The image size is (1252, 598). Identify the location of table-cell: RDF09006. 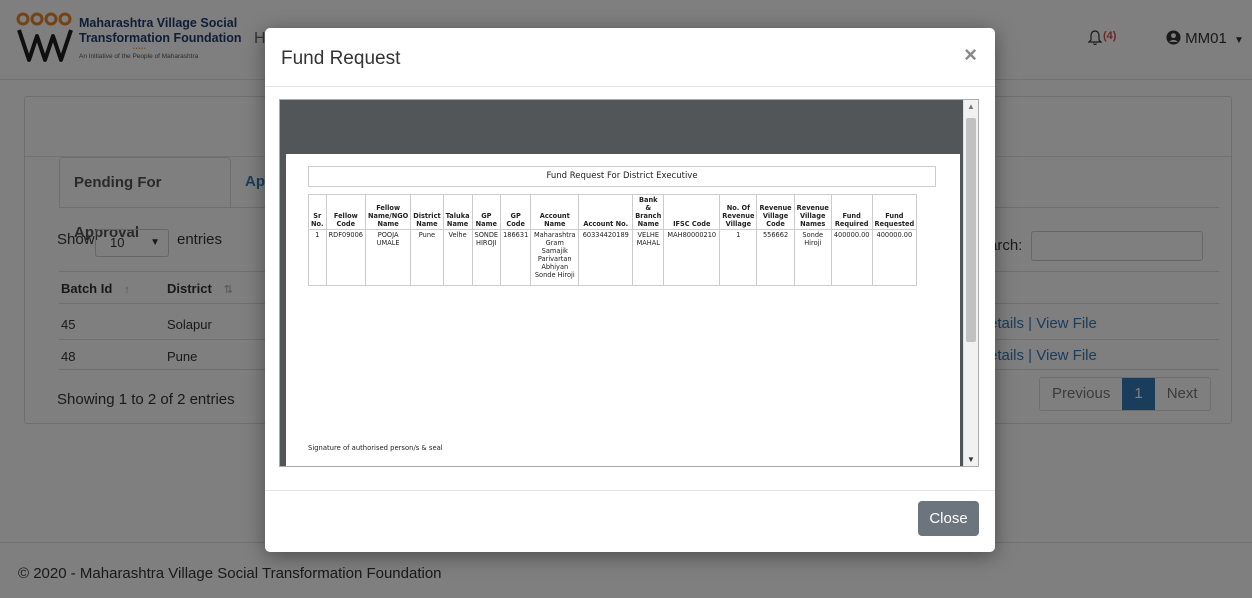
(346, 257).